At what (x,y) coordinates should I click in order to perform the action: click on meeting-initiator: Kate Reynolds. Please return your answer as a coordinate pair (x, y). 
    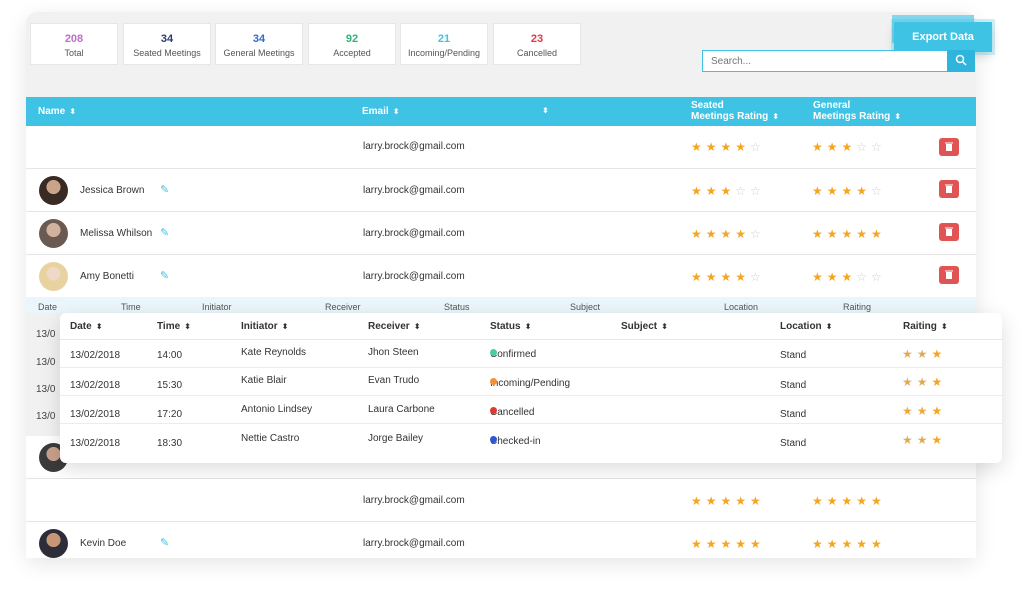
    Looking at the image, I should click on (274, 352).